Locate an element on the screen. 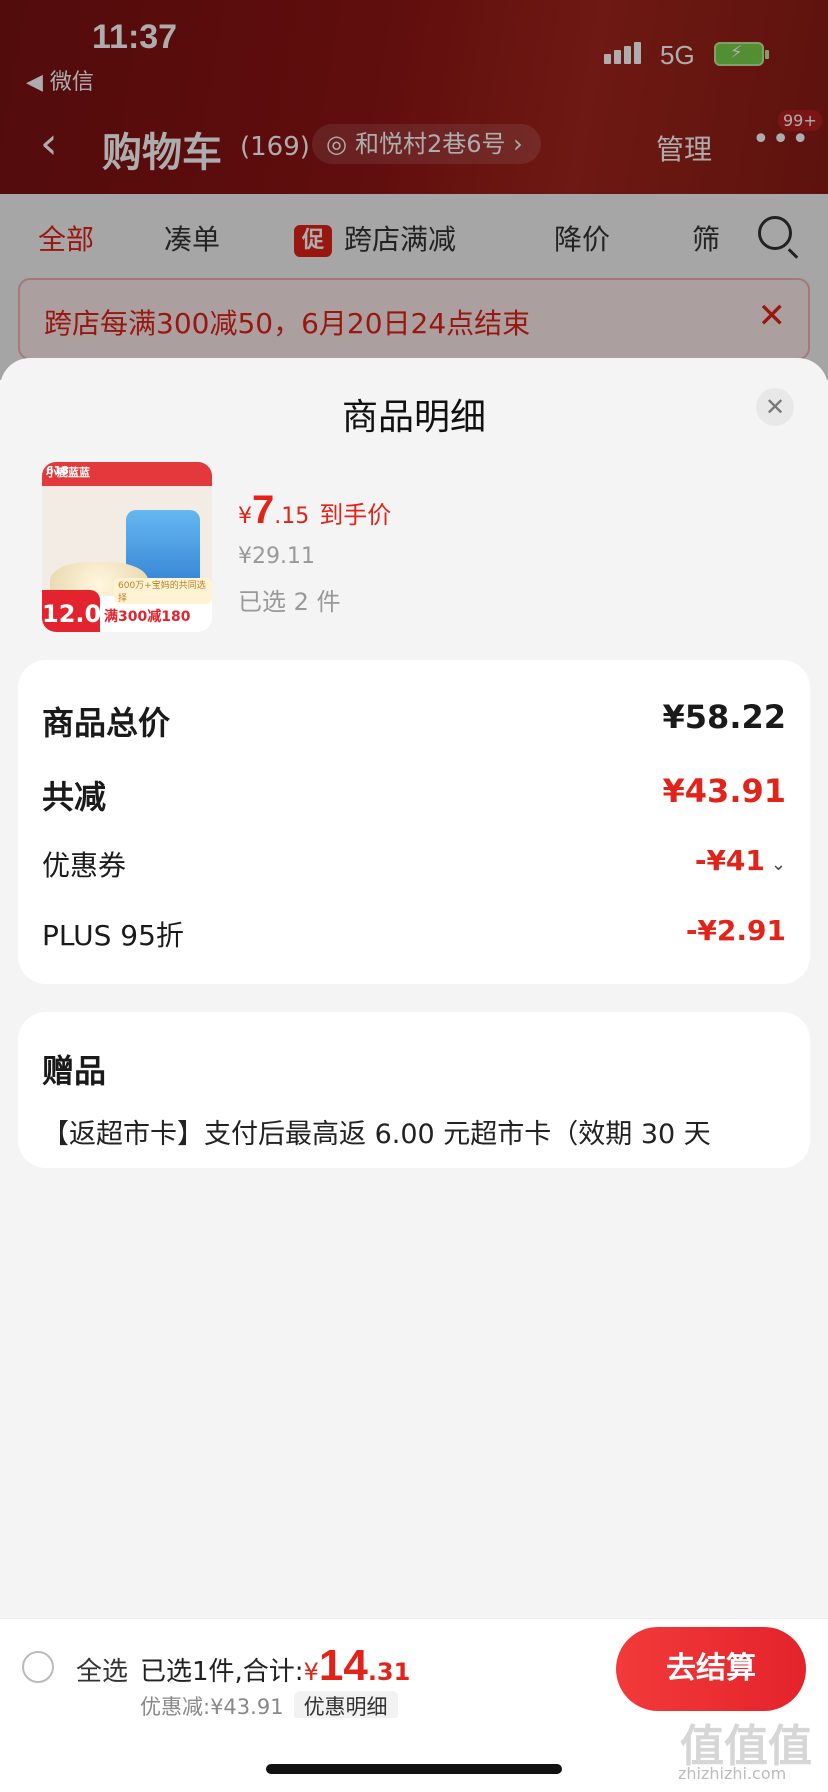 The height and width of the screenshot is (1792, 828). chevron-down-icon: ⌄ is located at coordinates (778, 864).